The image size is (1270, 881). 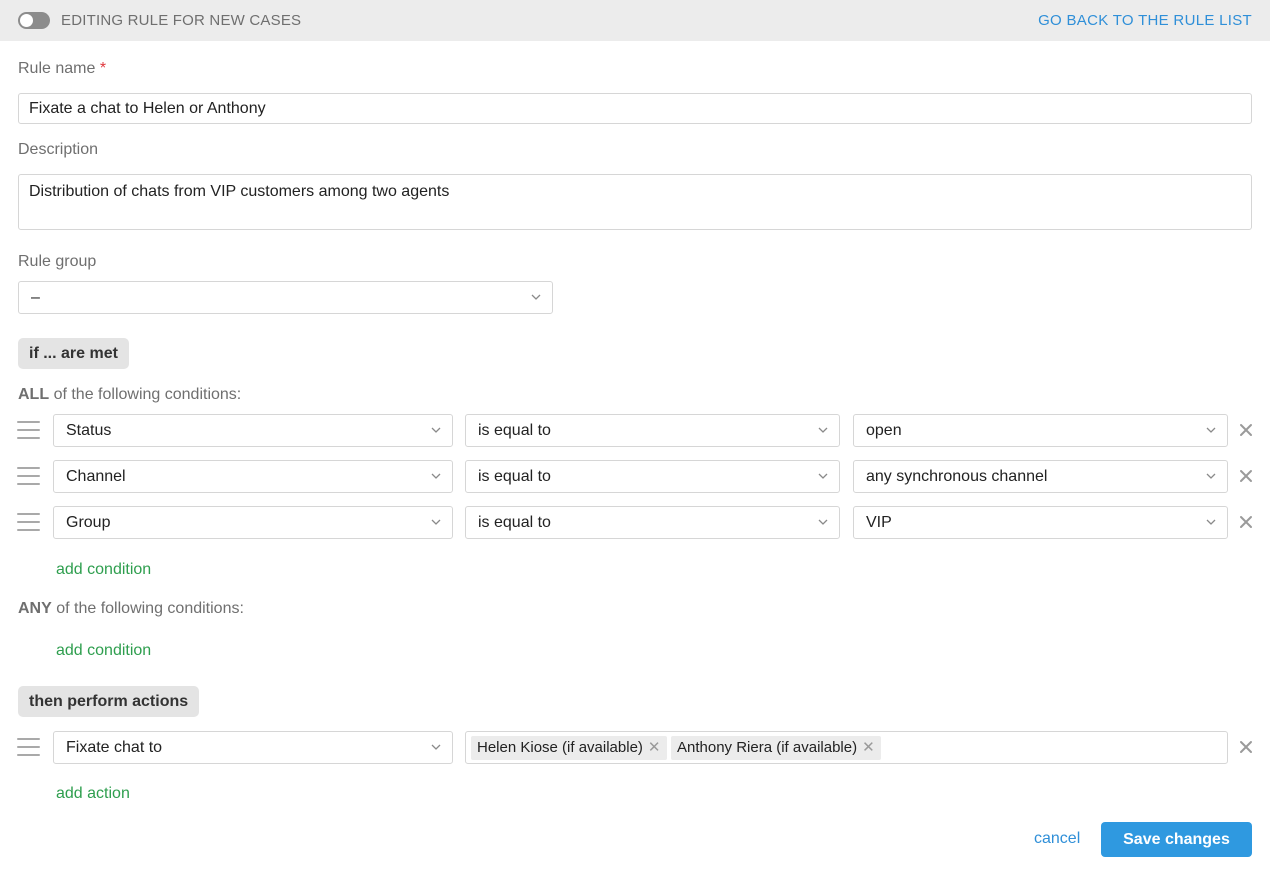 I want to click on rule-name-label-text: Rule name, so click(x=57, y=68).